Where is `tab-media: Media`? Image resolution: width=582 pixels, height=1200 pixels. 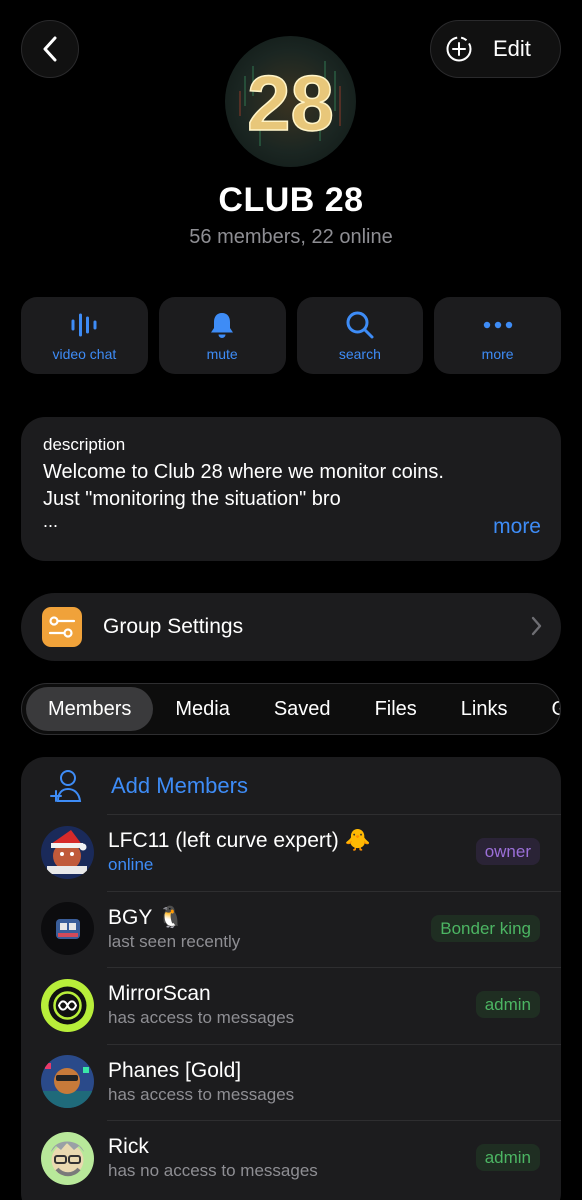
tab-media: Media is located at coordinates (202, 709).